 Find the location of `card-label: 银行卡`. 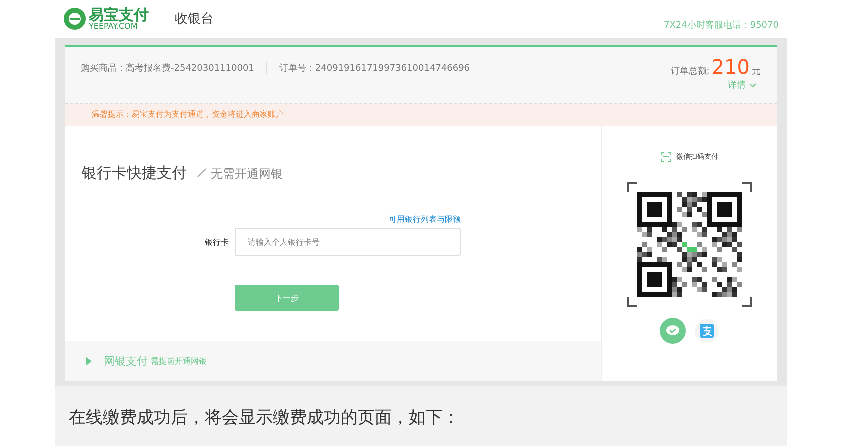

card-label: 银行卡 is located at coordinates (217, 242).